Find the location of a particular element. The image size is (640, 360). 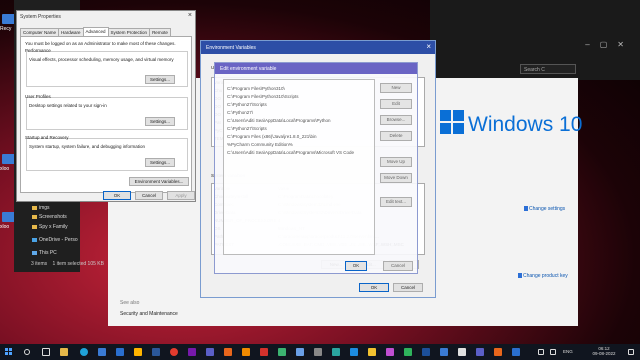

nav-item-screenshots: Screenshots is located at coordinates (49, 217).